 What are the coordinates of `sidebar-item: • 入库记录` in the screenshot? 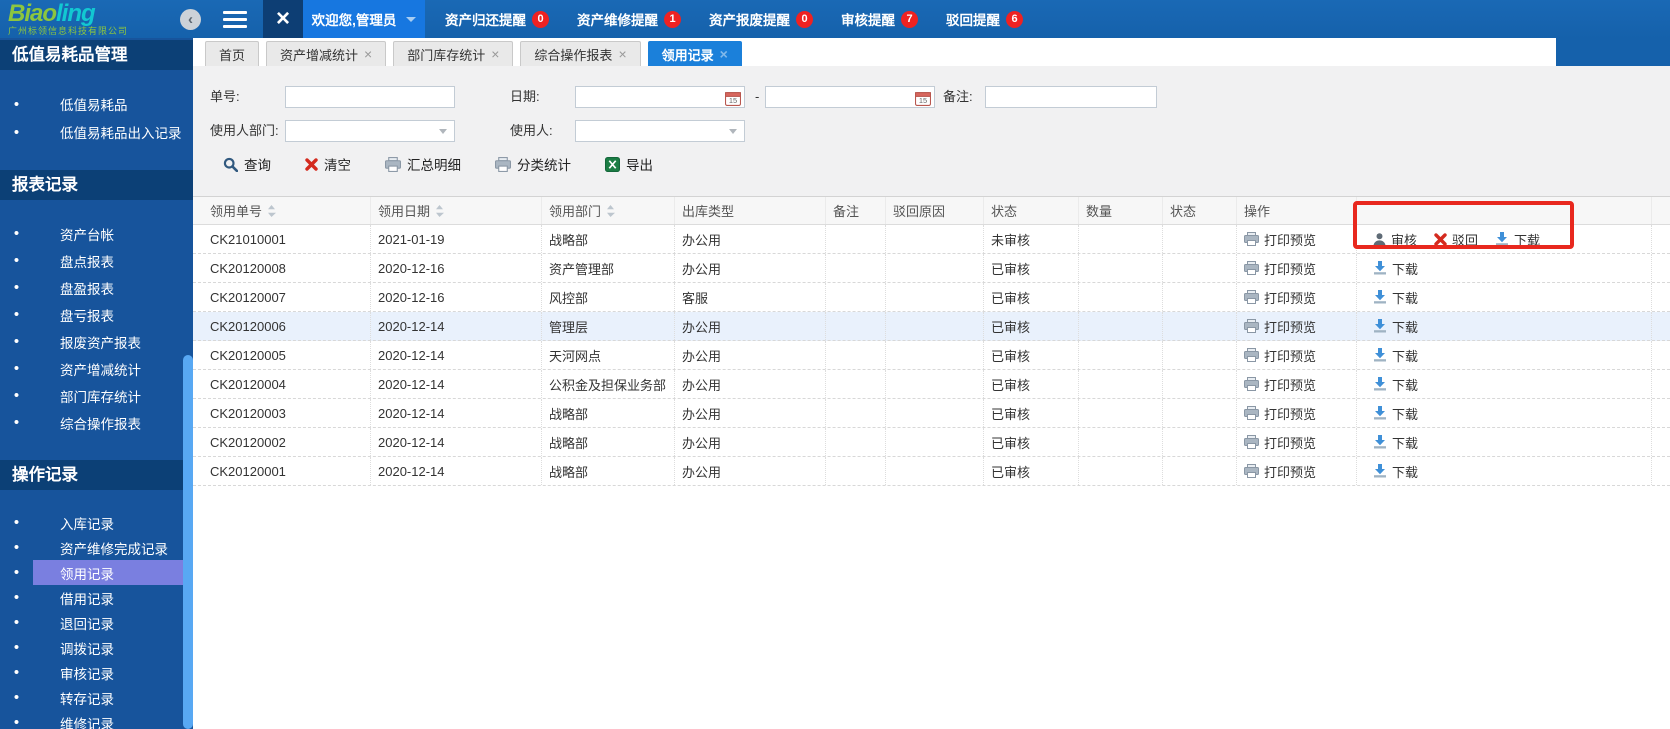 It's located at (96, 522).